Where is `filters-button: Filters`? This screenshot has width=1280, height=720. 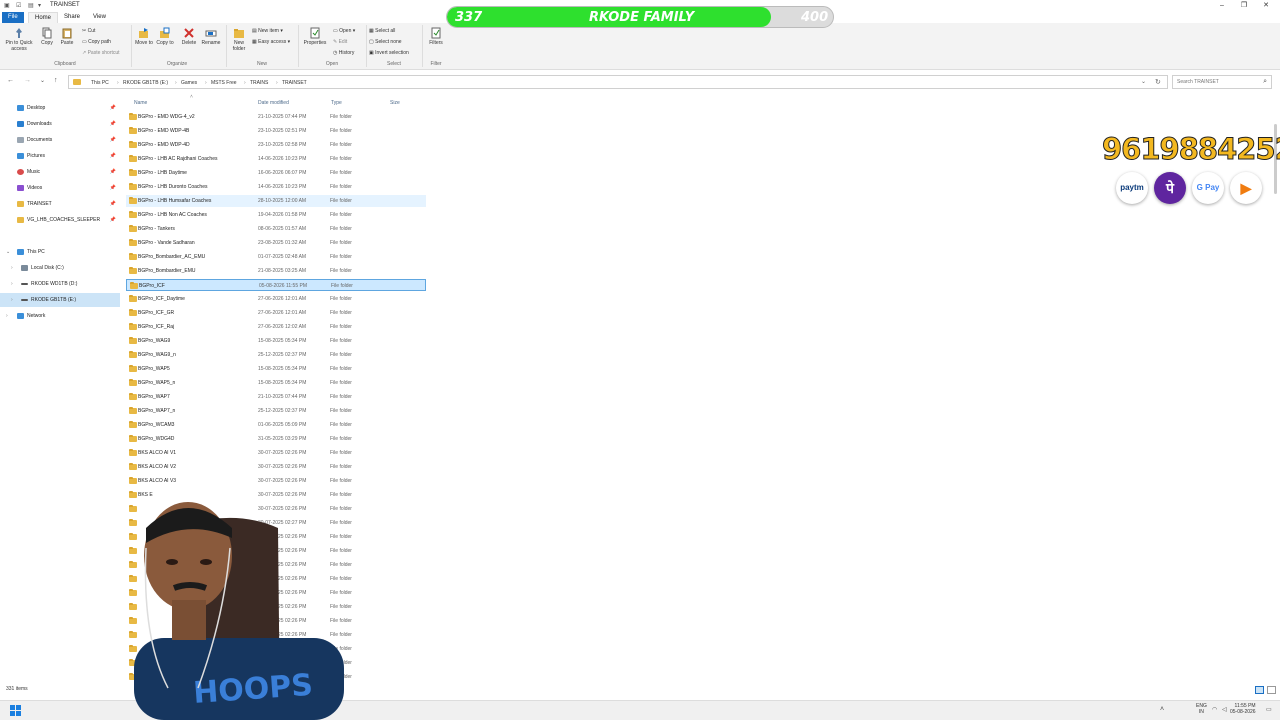
filters-button: Filters is located at coordinates (436, 36).